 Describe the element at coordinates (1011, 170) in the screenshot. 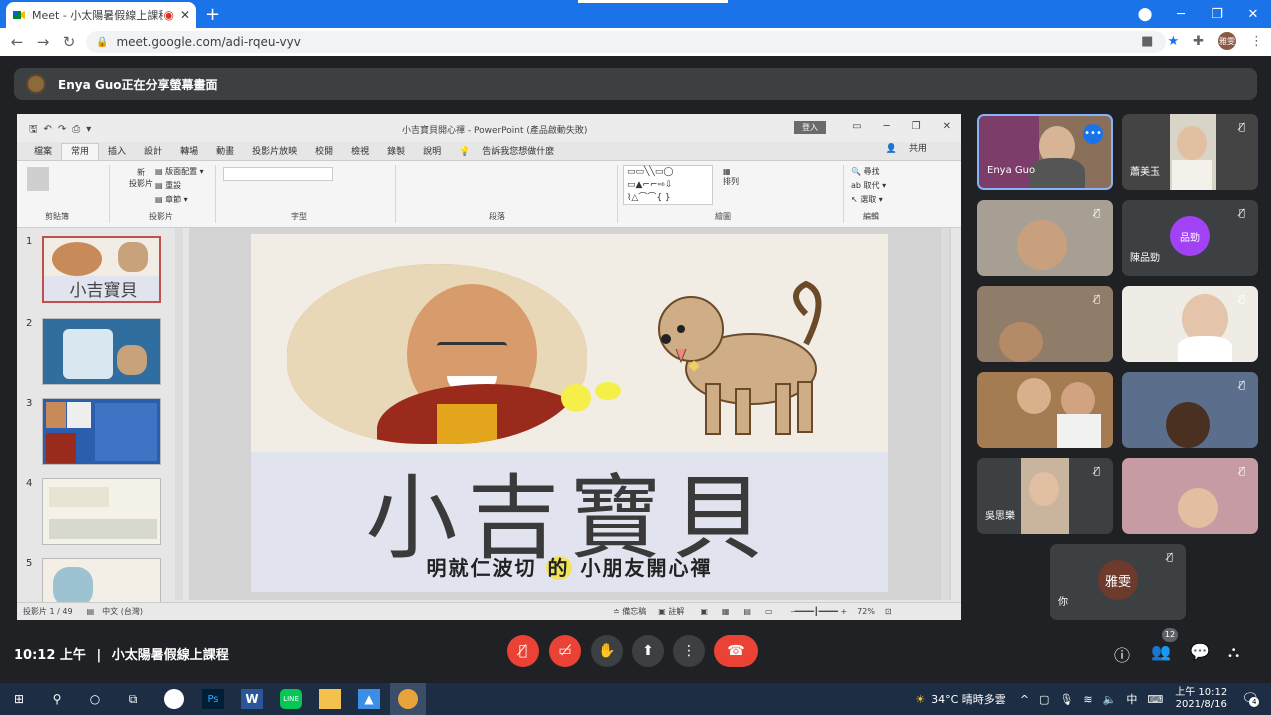

I see `participant-name: Enya Guo` at that location.